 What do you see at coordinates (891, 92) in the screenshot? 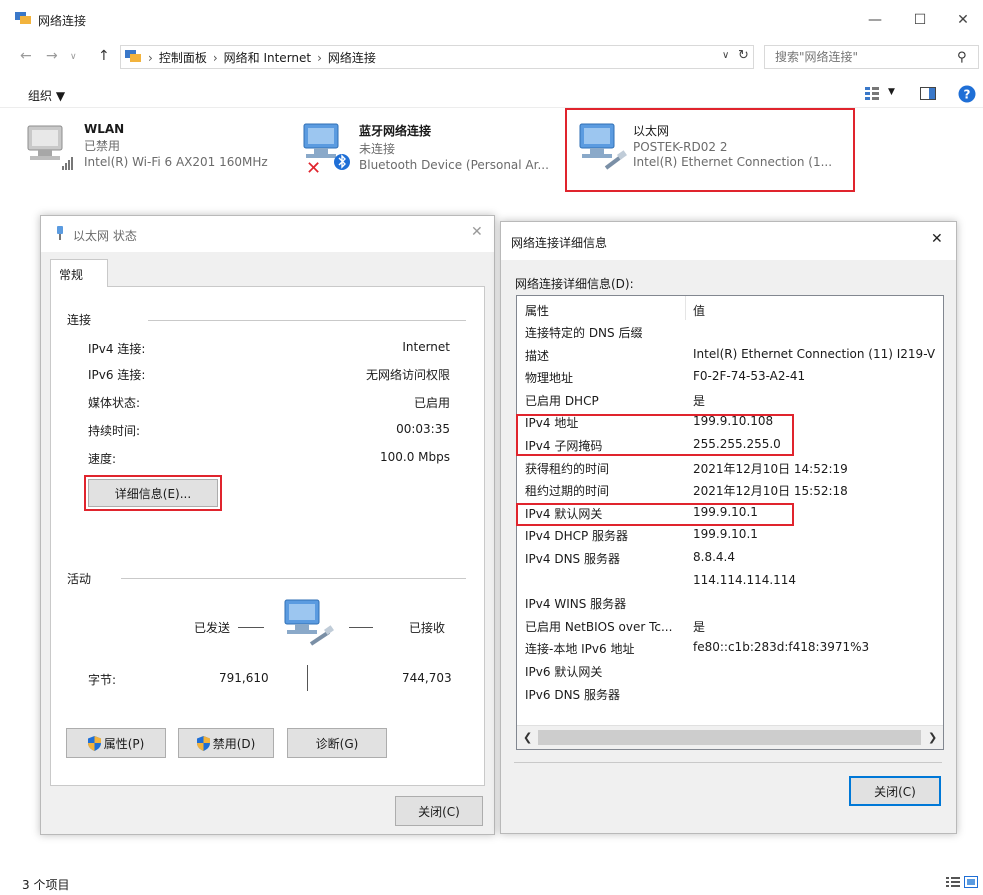
I see `view-dropdown-icon: ▼` at bounding box center [891, 92].